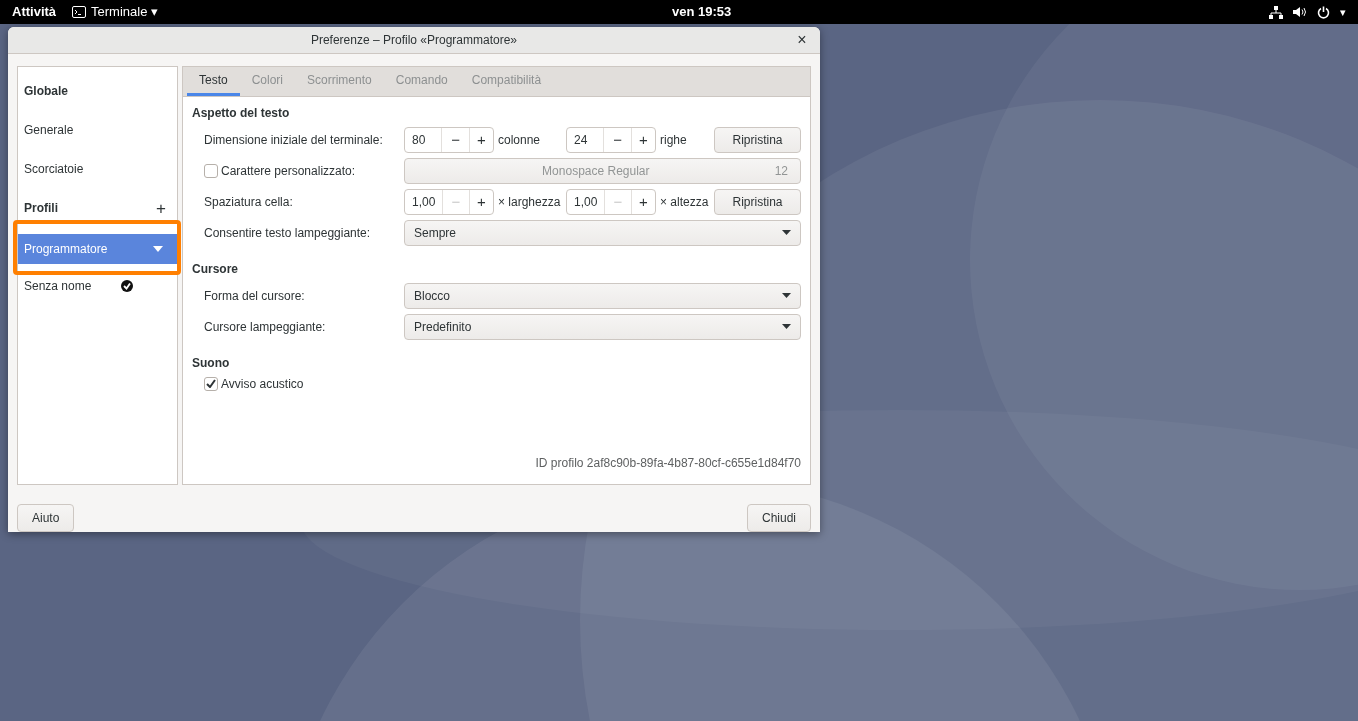 This screenshot has width=1358, height=721. What do you see at coordinates (287, 233) in the screenshot?
I see `field-label: Consentire testo lampeggiante:` at bounding box center [287, 233].